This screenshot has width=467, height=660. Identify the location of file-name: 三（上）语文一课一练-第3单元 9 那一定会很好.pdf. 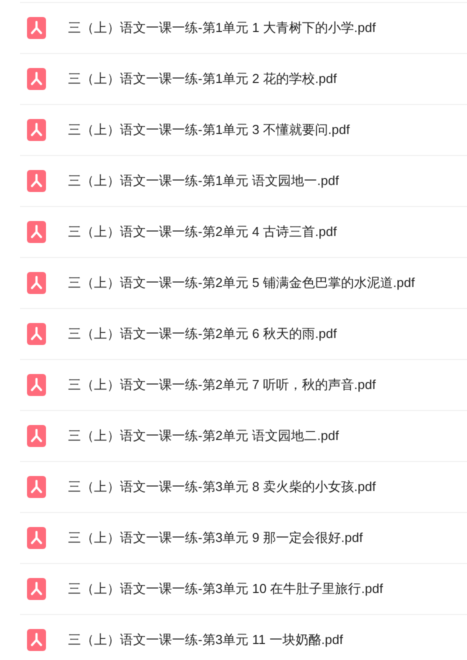
(215, 538).